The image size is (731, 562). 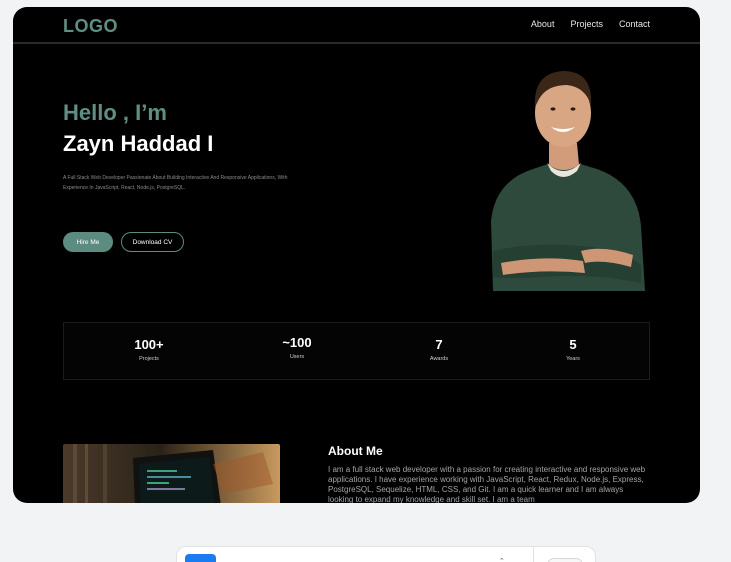 I want to click on stat-value: 5, so click(x=573, y=344).